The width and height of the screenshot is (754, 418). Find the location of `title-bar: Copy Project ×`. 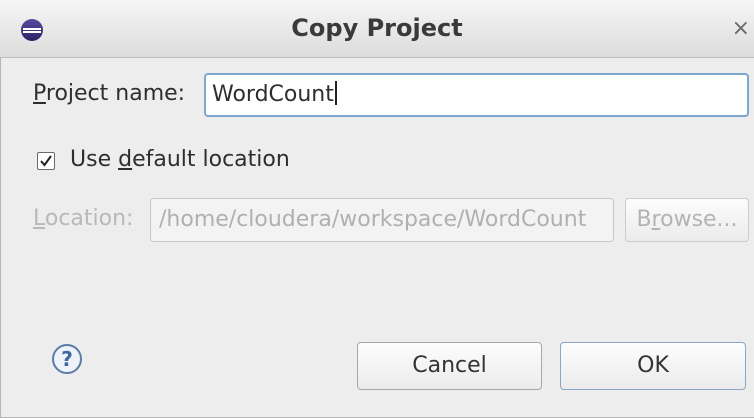

title-bar: Copy Project × is located at coordinates (377, 29).